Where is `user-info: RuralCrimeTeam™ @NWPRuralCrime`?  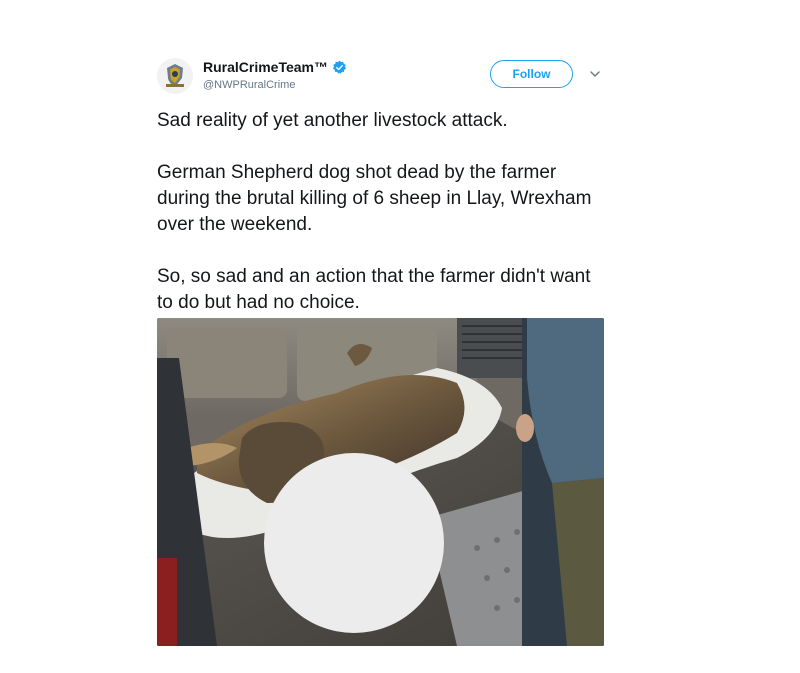
user-info: RuralCrimeTeam™ @NWPRuralCrime is located at coordinates (275, 75).